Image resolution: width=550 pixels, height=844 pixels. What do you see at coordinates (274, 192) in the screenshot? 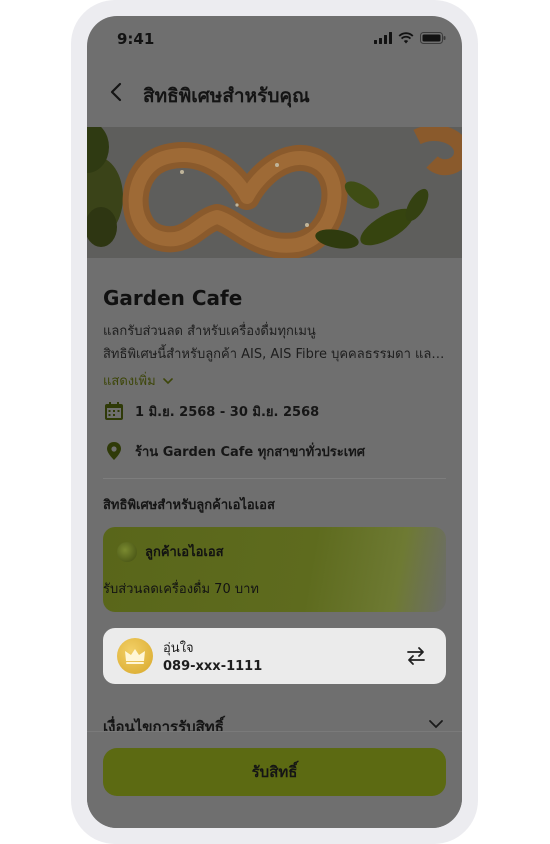
I see `hero-image` at bounding box center [274, 192].